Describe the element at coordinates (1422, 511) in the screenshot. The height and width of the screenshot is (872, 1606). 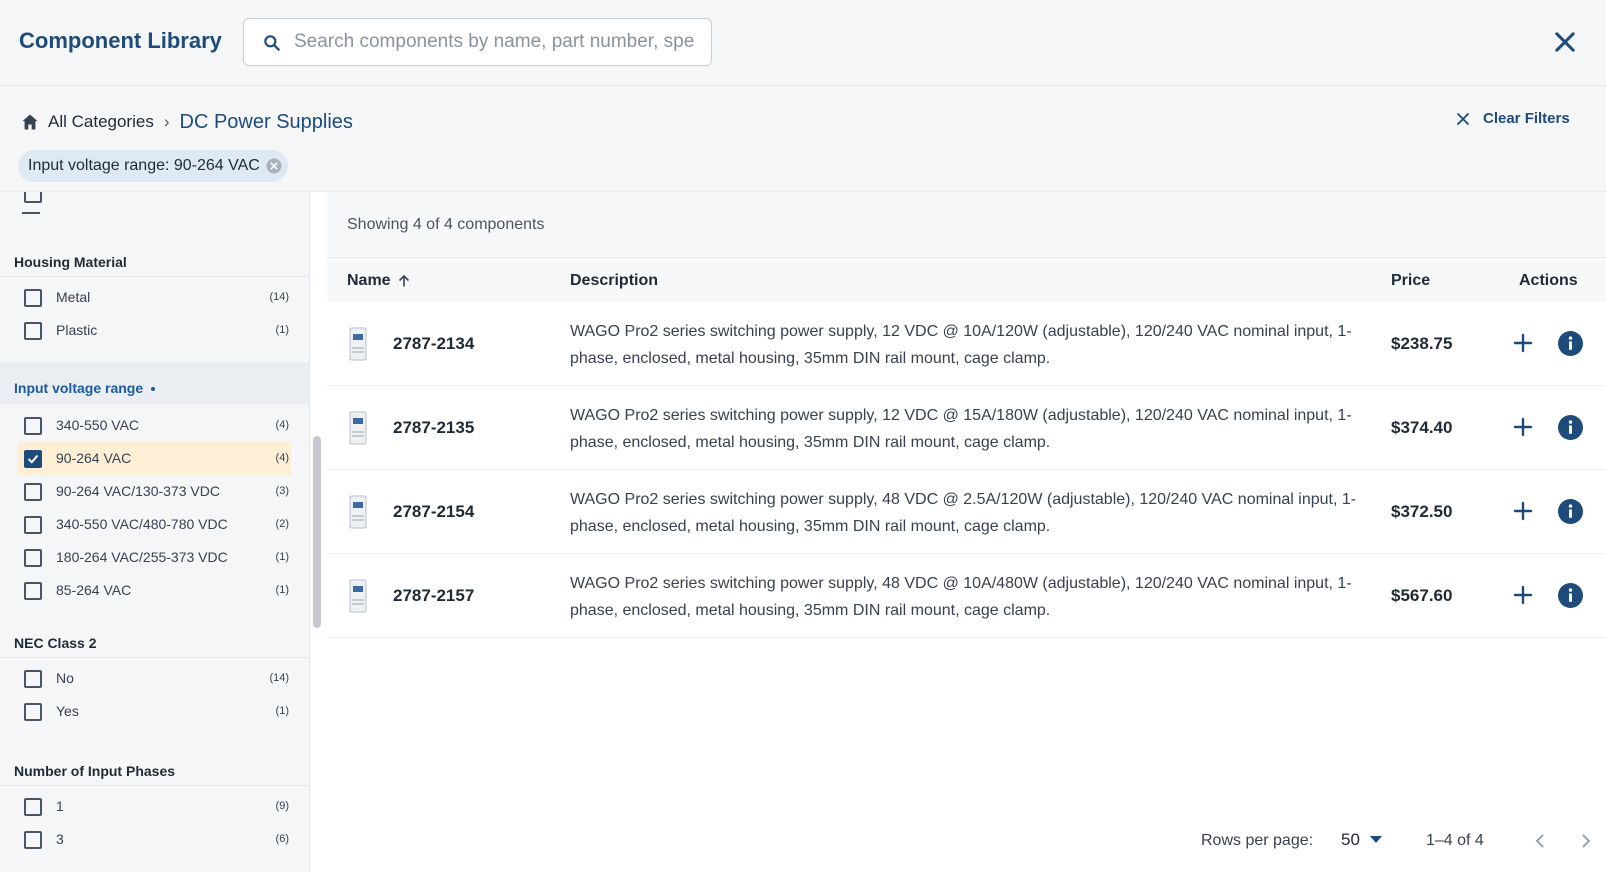
I see `price: $372.50` at that location.